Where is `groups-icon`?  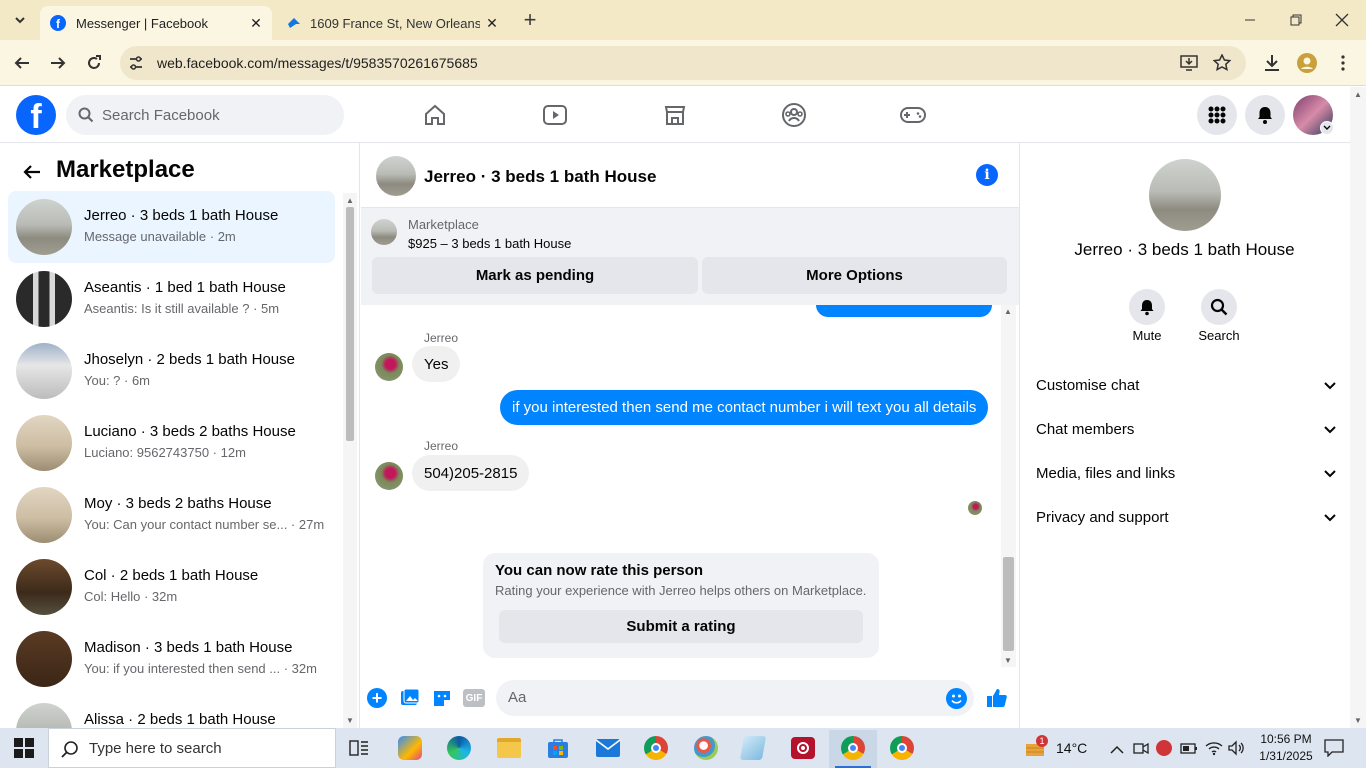 groups-icon is located at coordinates (794, 115).